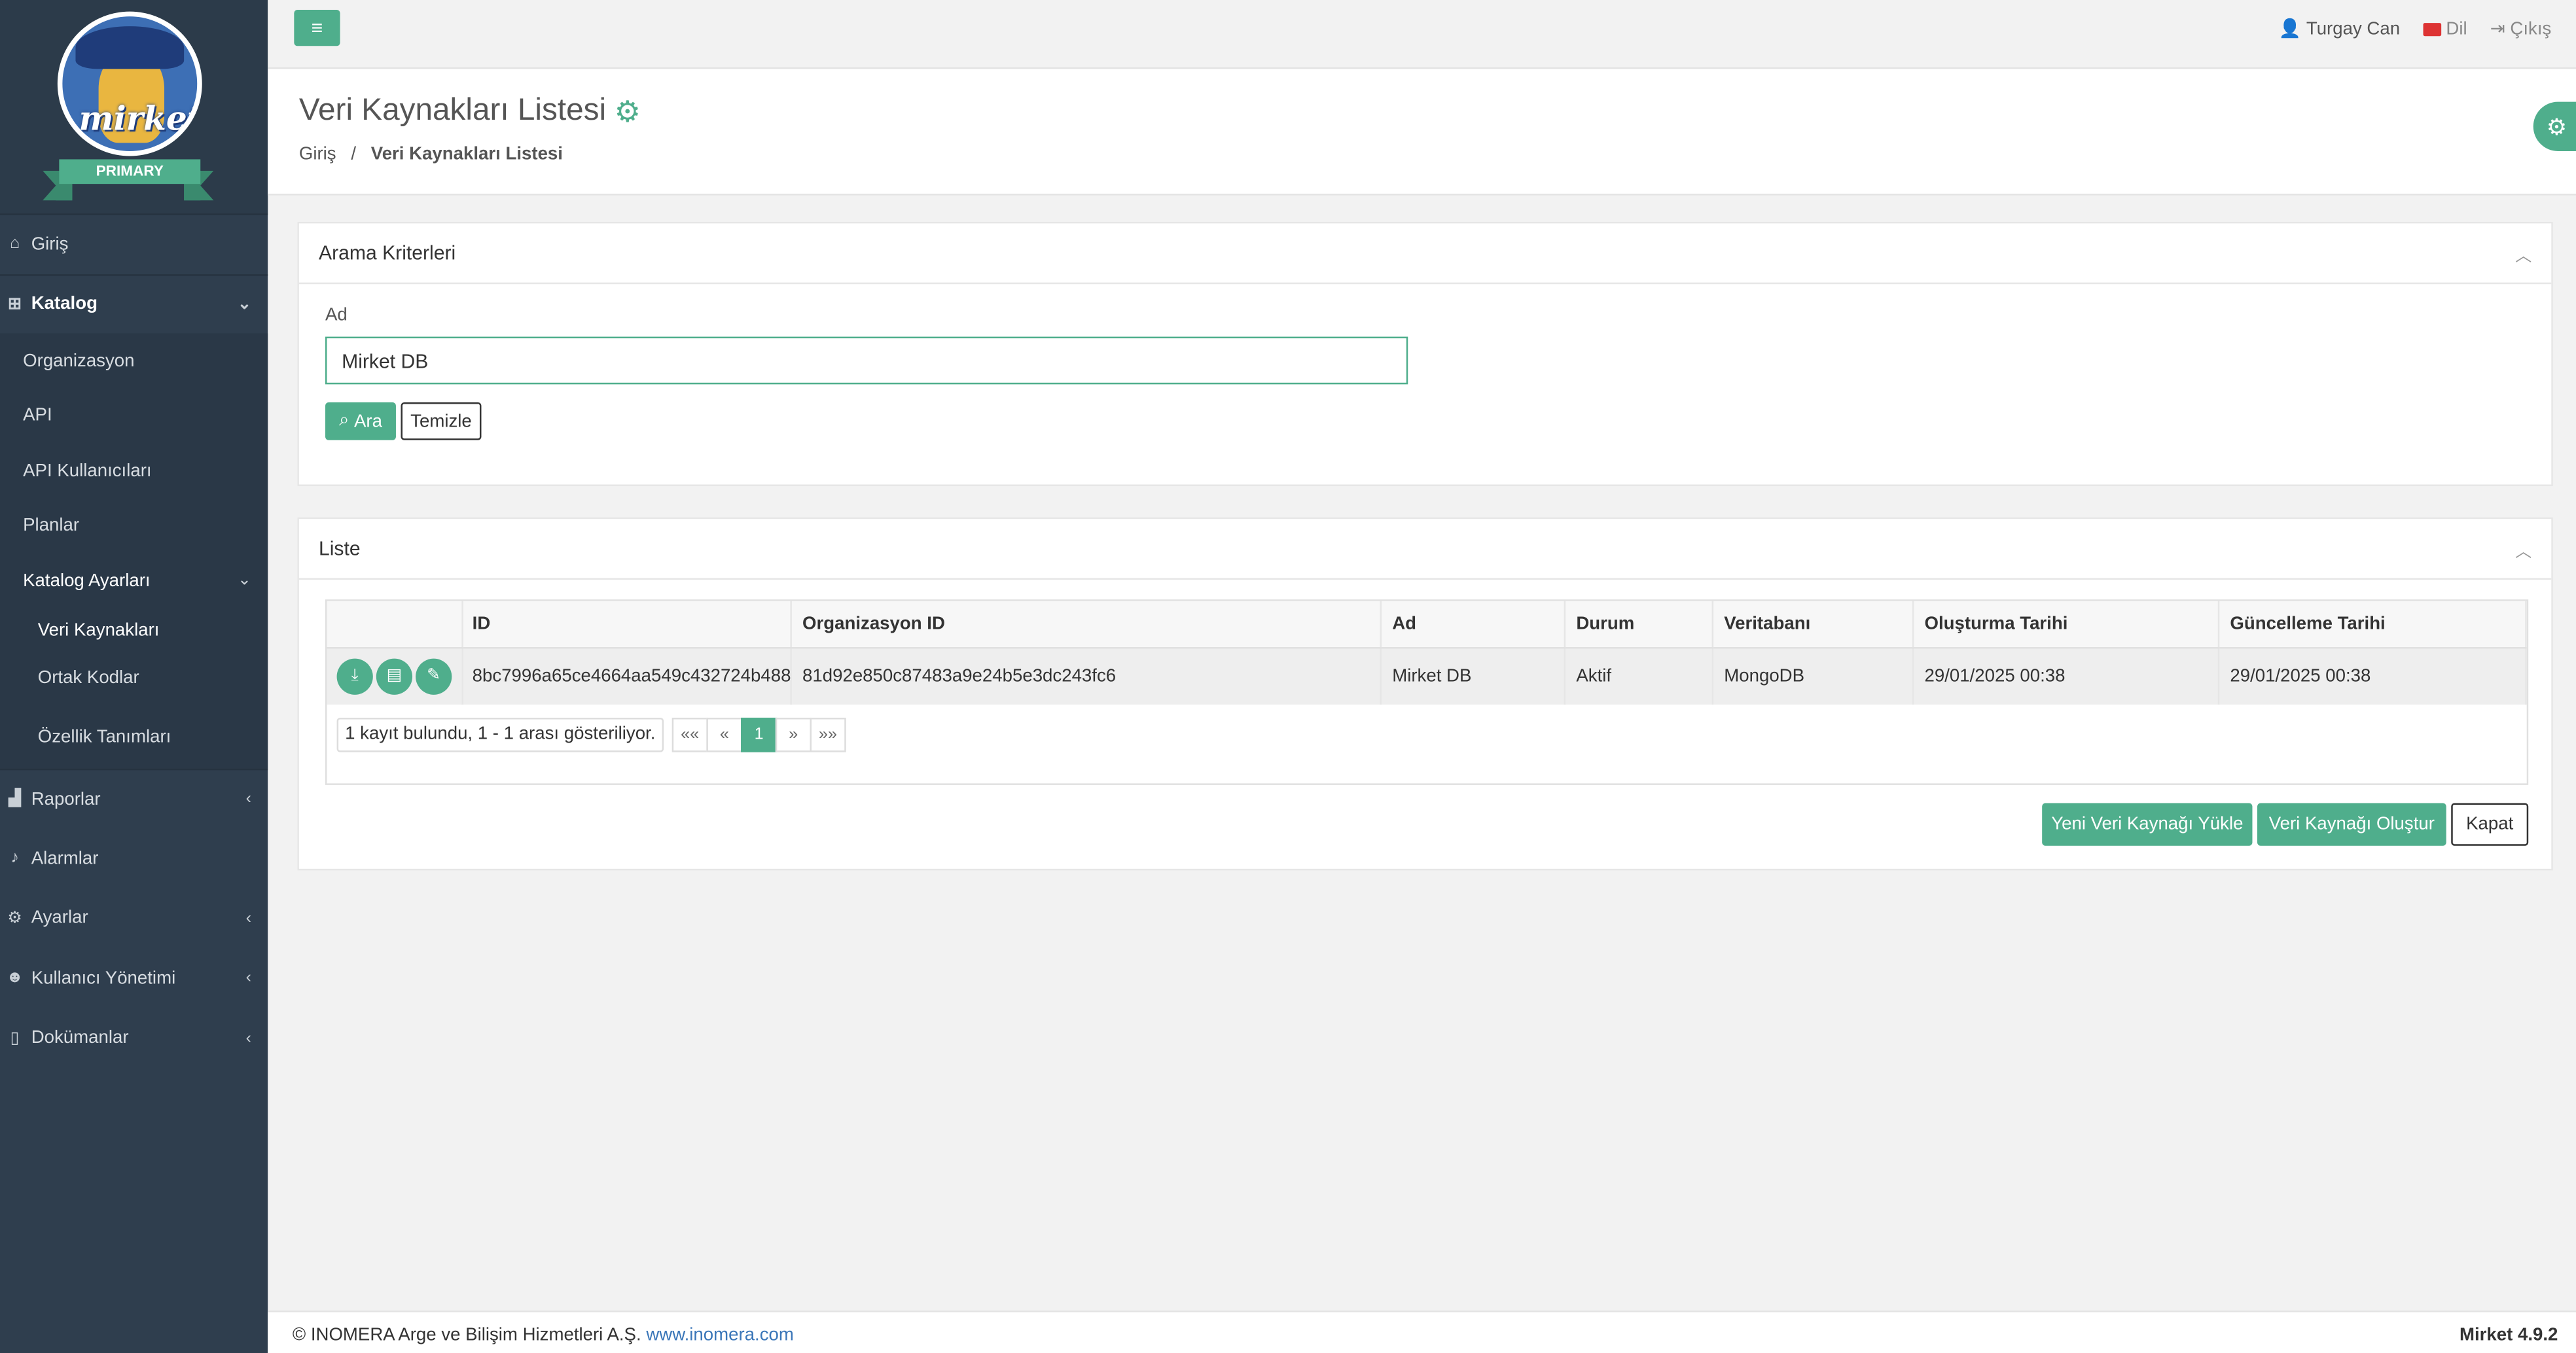  I want to click on sidebar-item-planlar: Planlar, so click(134, 526).